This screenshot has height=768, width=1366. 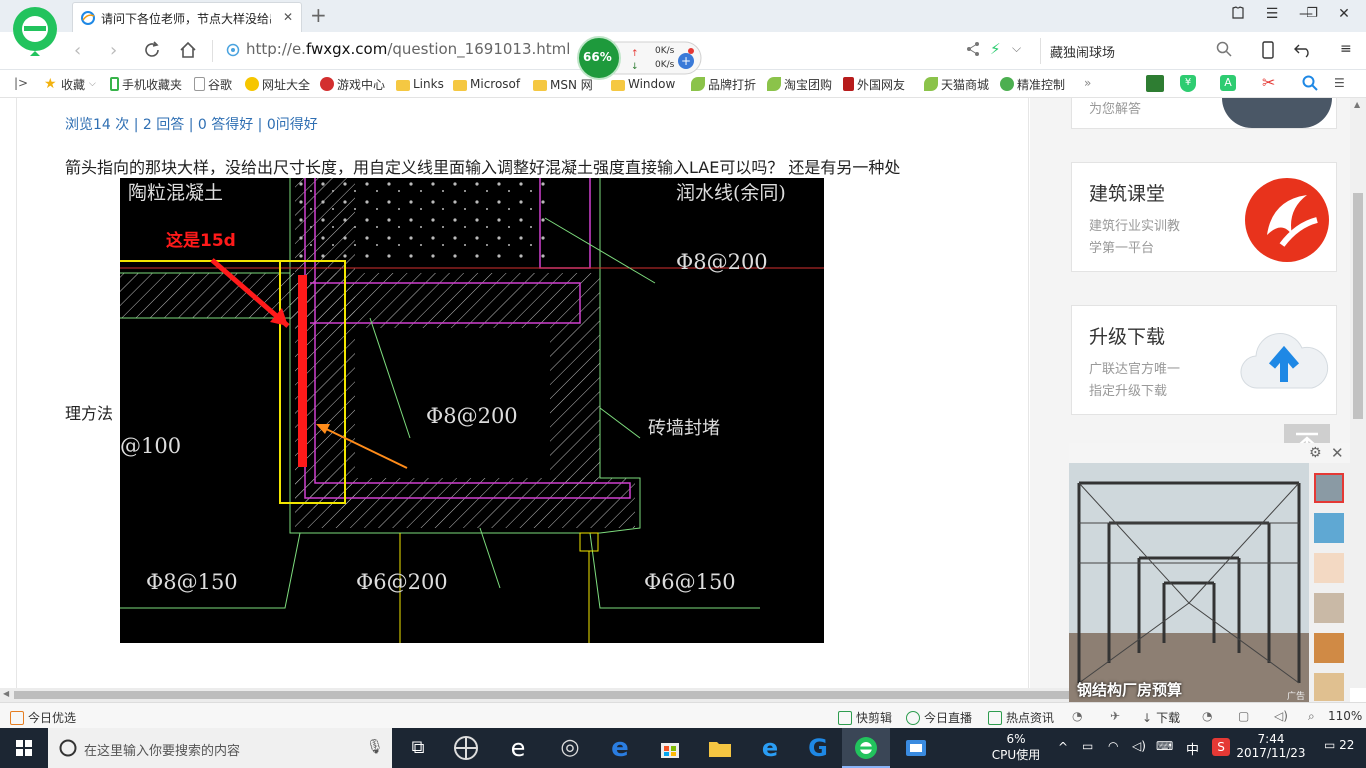 What do you see at coordinates (152, 52) in the screenshot?
I see `reload-icon` at bounding box center [152, 52].